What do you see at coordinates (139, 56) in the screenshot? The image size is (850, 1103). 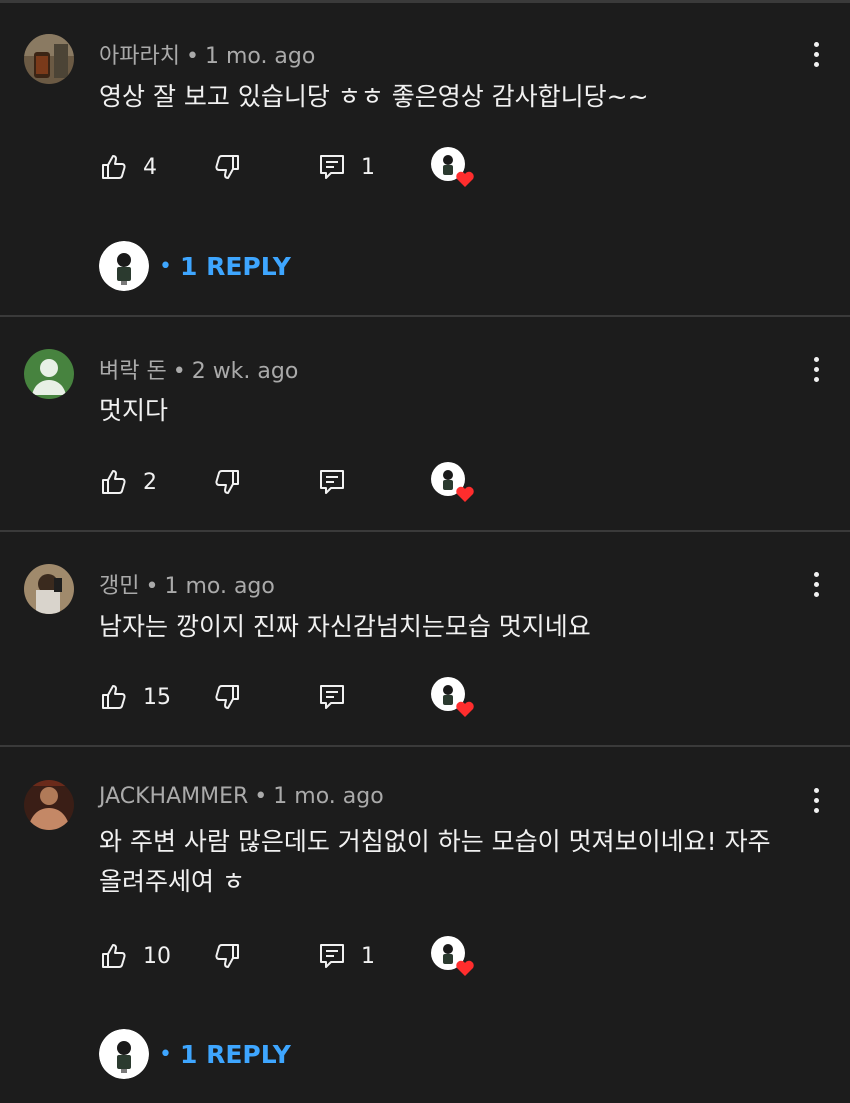 I see `author-name: 아파라치` at bounding box center [139, 56].